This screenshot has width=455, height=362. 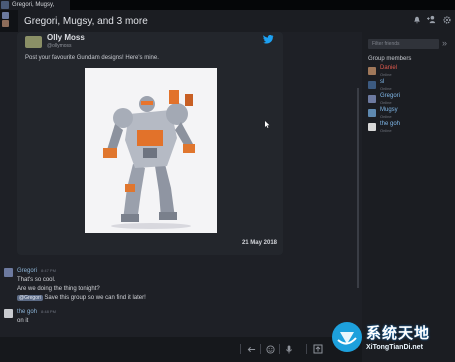 I want to click on embed-date: 21 May 2018, so click(x=259, y=243).